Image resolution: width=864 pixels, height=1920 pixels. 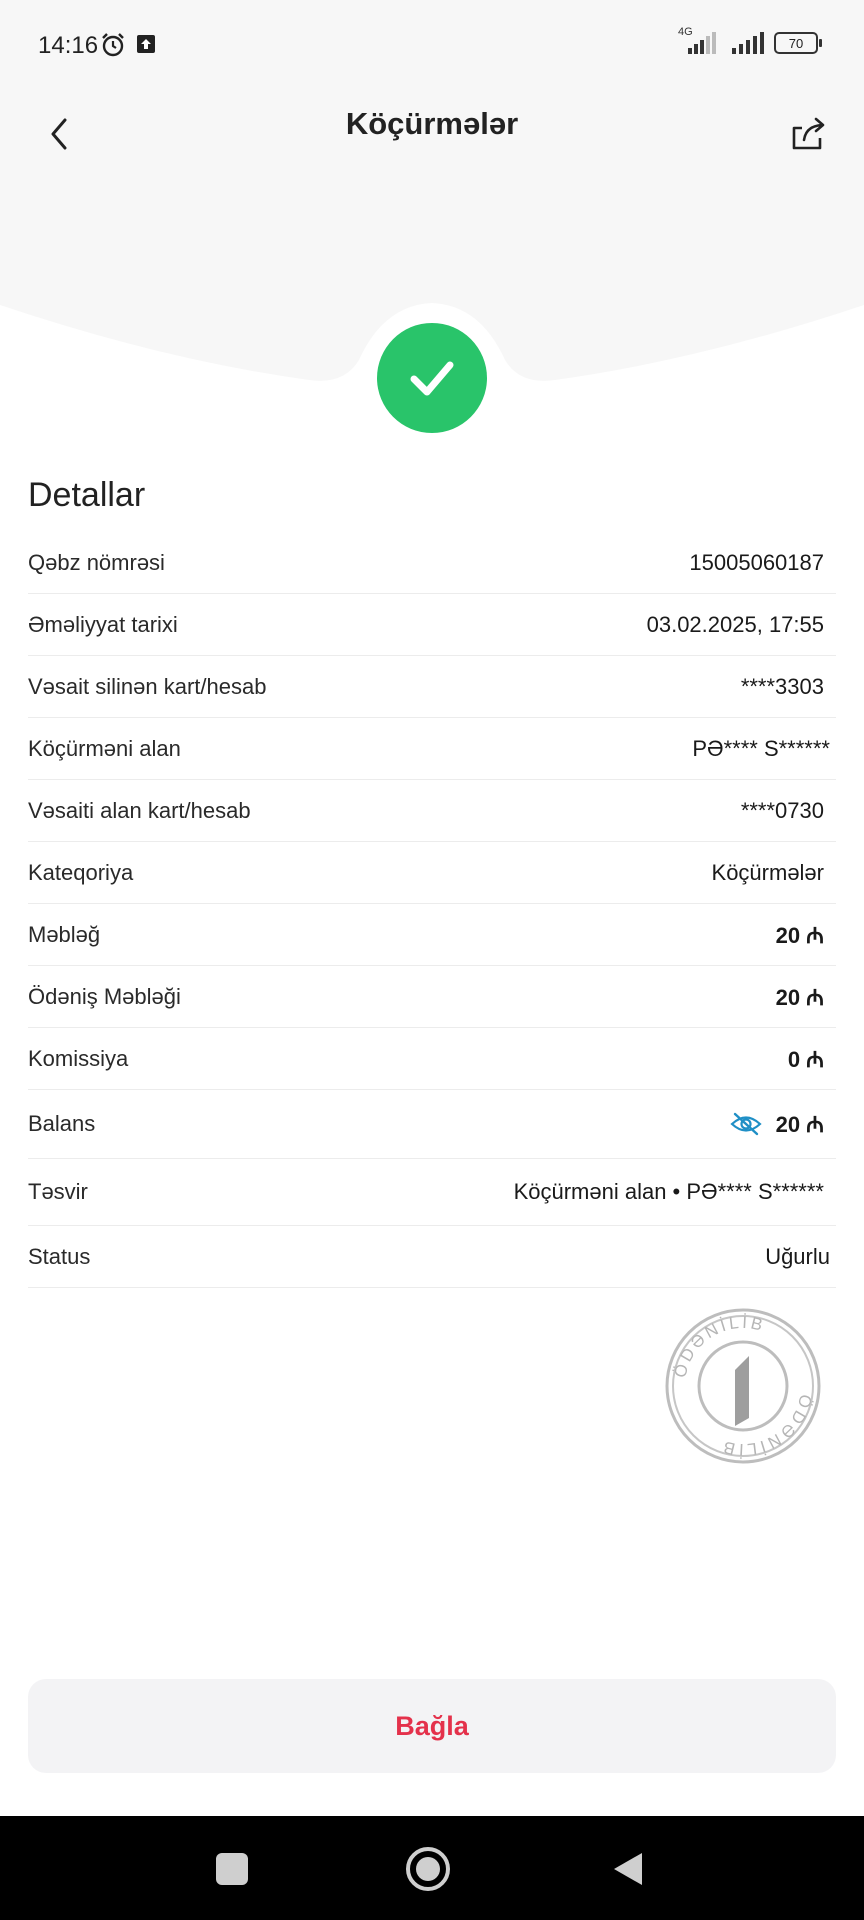 What do you see at coordinates (147, 686) in the screenshot?
I see `detail-label: Vəsait silinən kart/hesab` at bounding box center [147, 686].